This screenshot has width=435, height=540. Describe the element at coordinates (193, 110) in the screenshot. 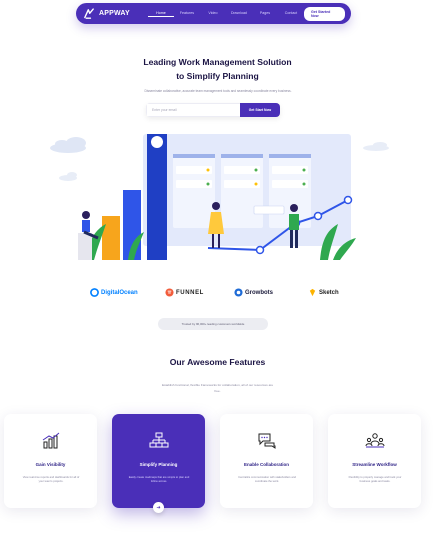

I see `email-input: Enter your email` at that location.